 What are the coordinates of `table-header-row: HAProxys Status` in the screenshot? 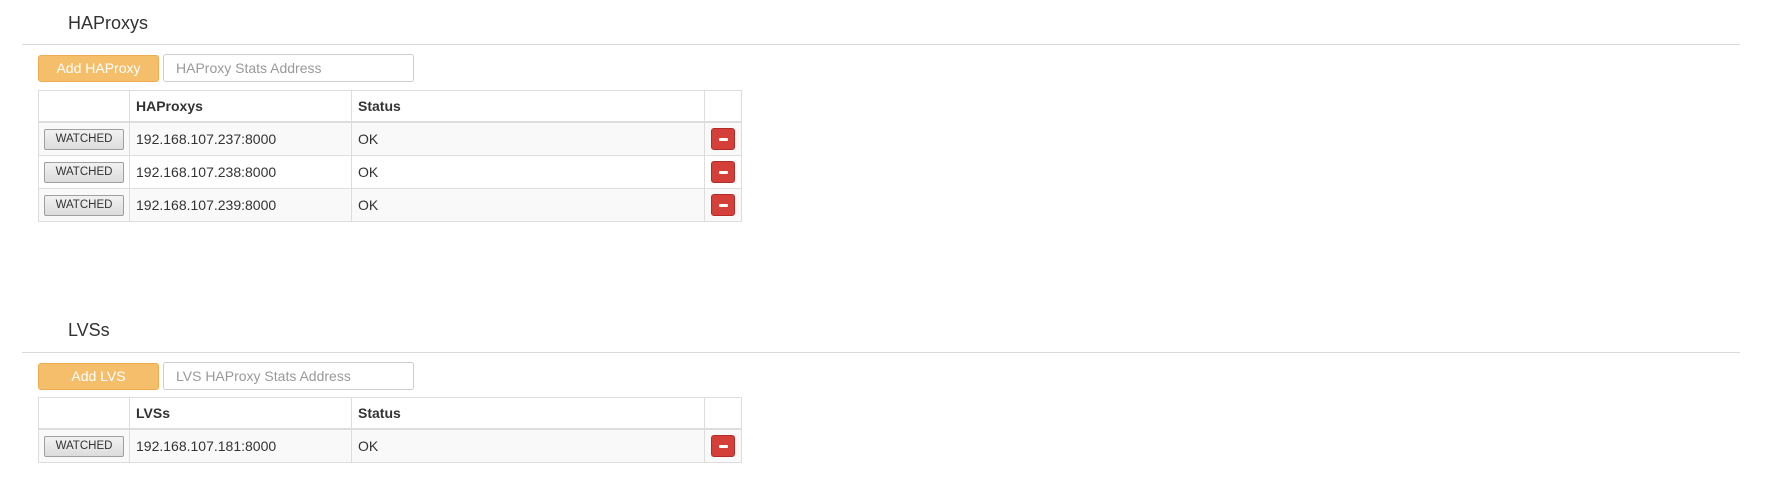 It's located at (390, 106).